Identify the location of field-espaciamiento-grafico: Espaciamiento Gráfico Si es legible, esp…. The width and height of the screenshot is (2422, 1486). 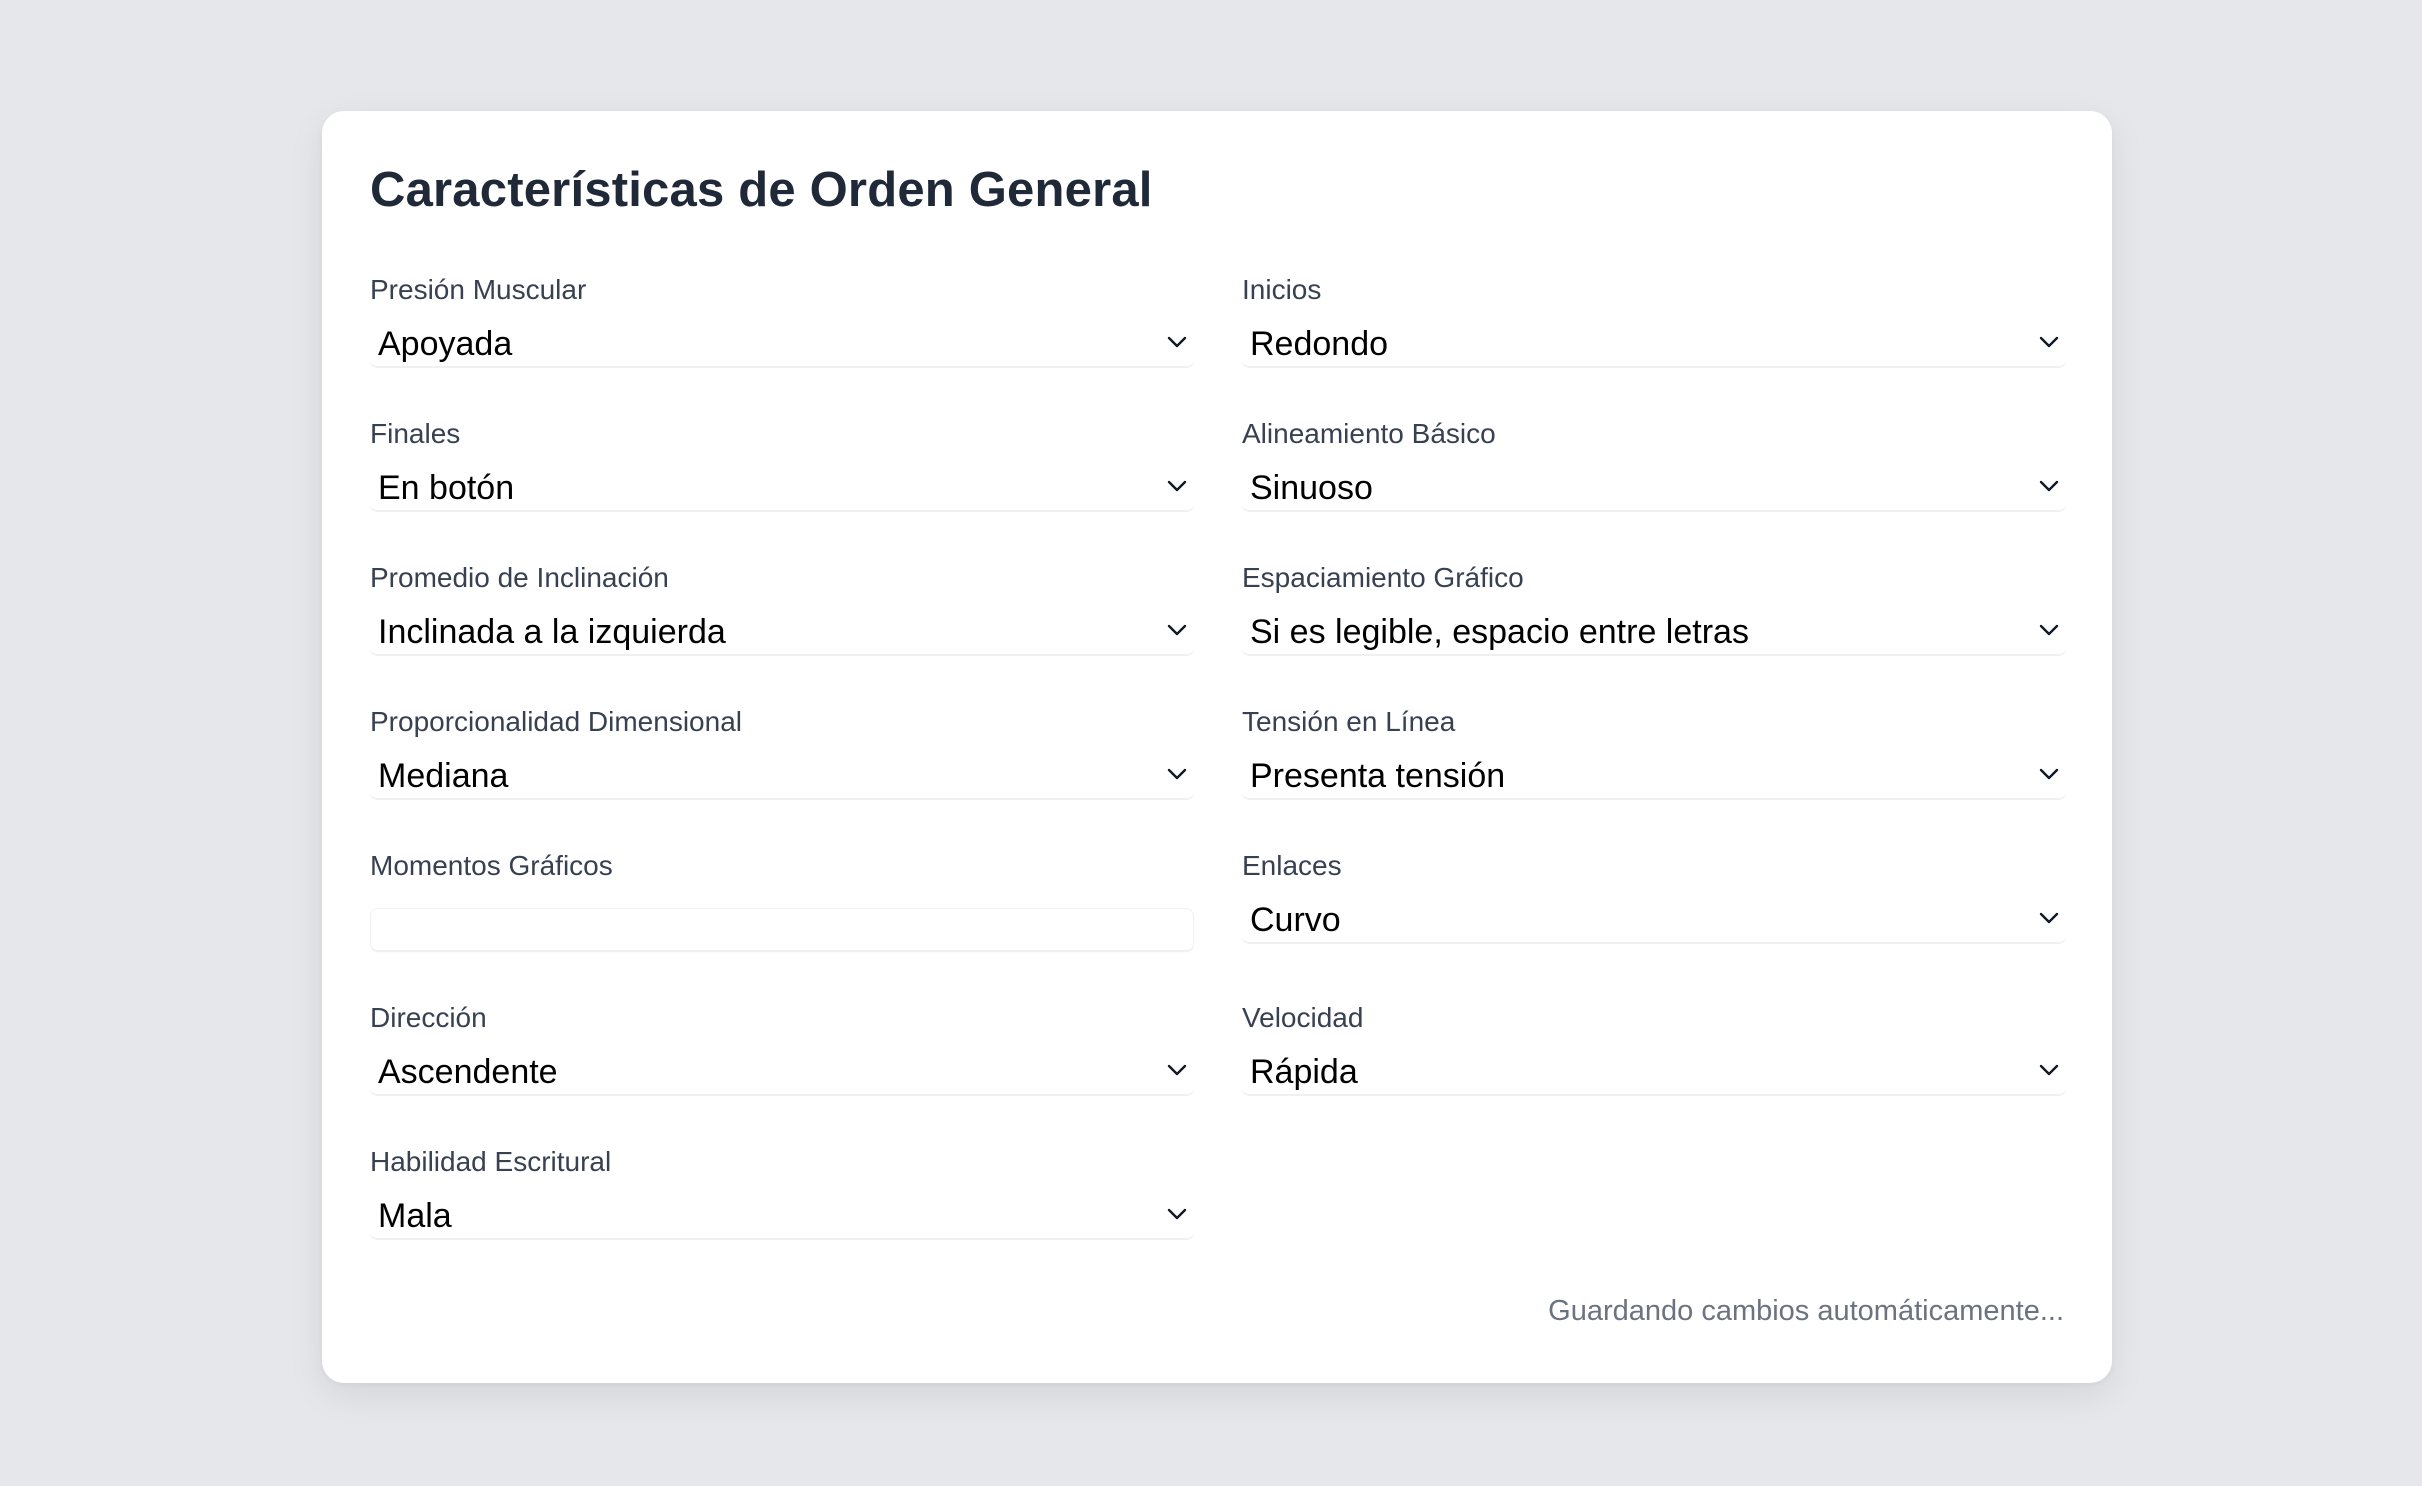
(1654, 609).